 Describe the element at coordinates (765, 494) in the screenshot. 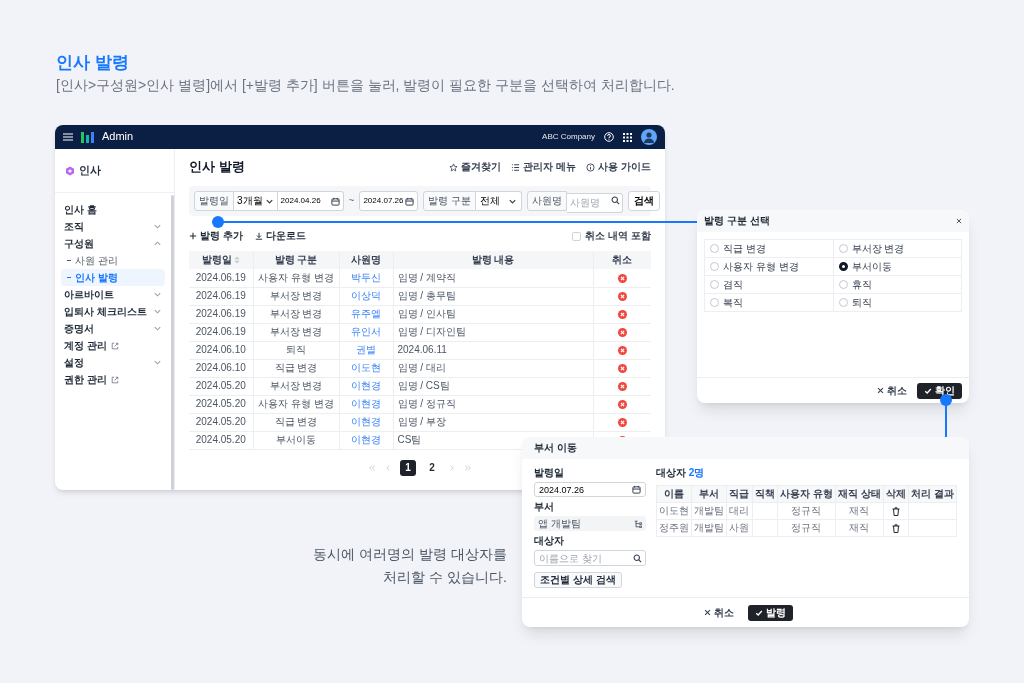

I see `column-header: 직책` at that location.